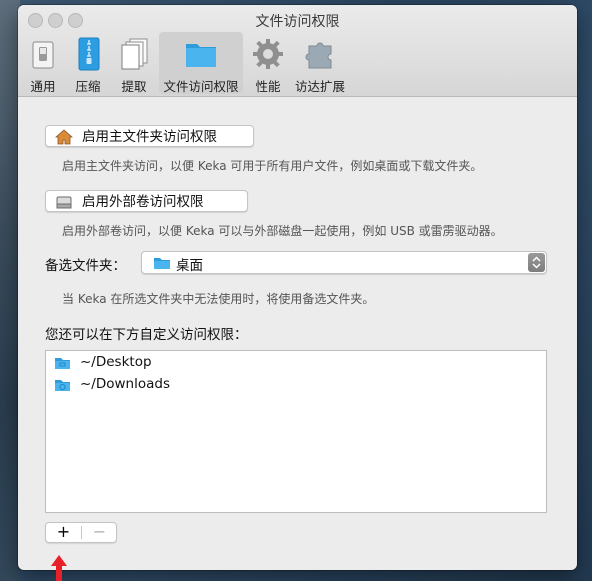 The image size is (592, 581). I want to click on fallback-folder-label: 备选文件夹：, so click(85, 266).